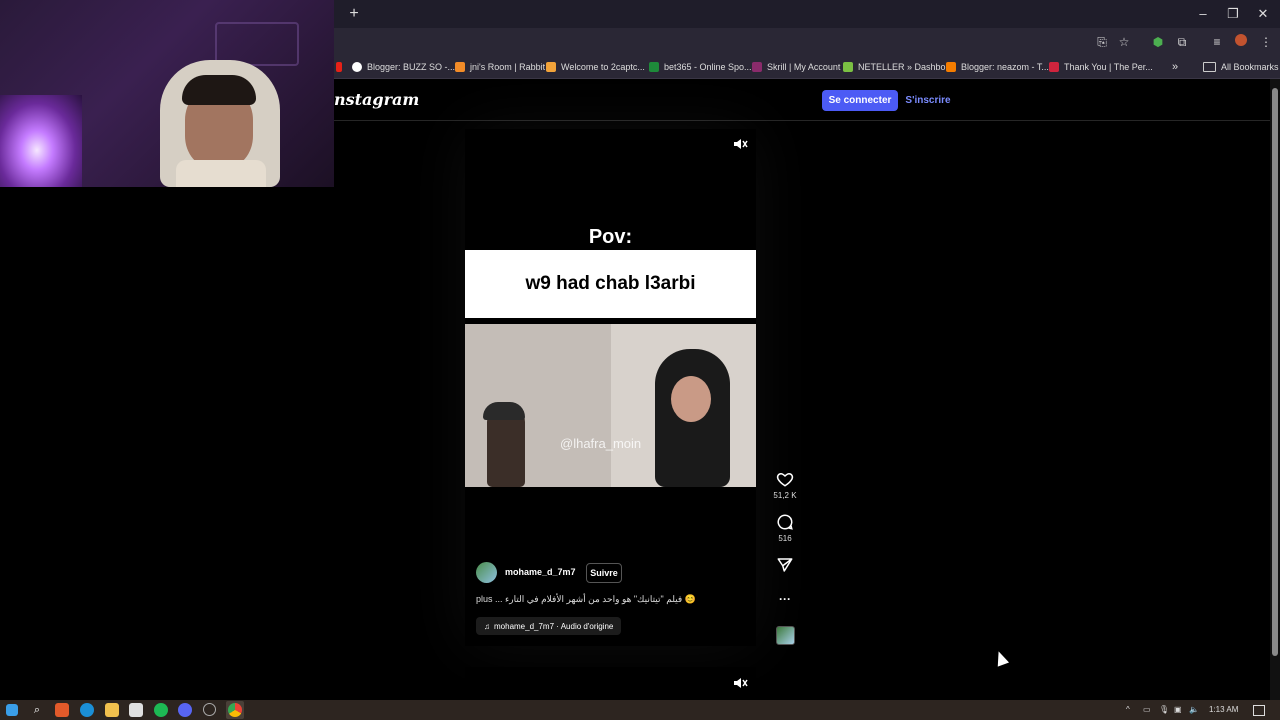 The height and width of the screenshot is (720, 1280). Describe the element at coordinates (1217, 42) in the screenshot. I see `reading-list-icon: ≡` at that location.